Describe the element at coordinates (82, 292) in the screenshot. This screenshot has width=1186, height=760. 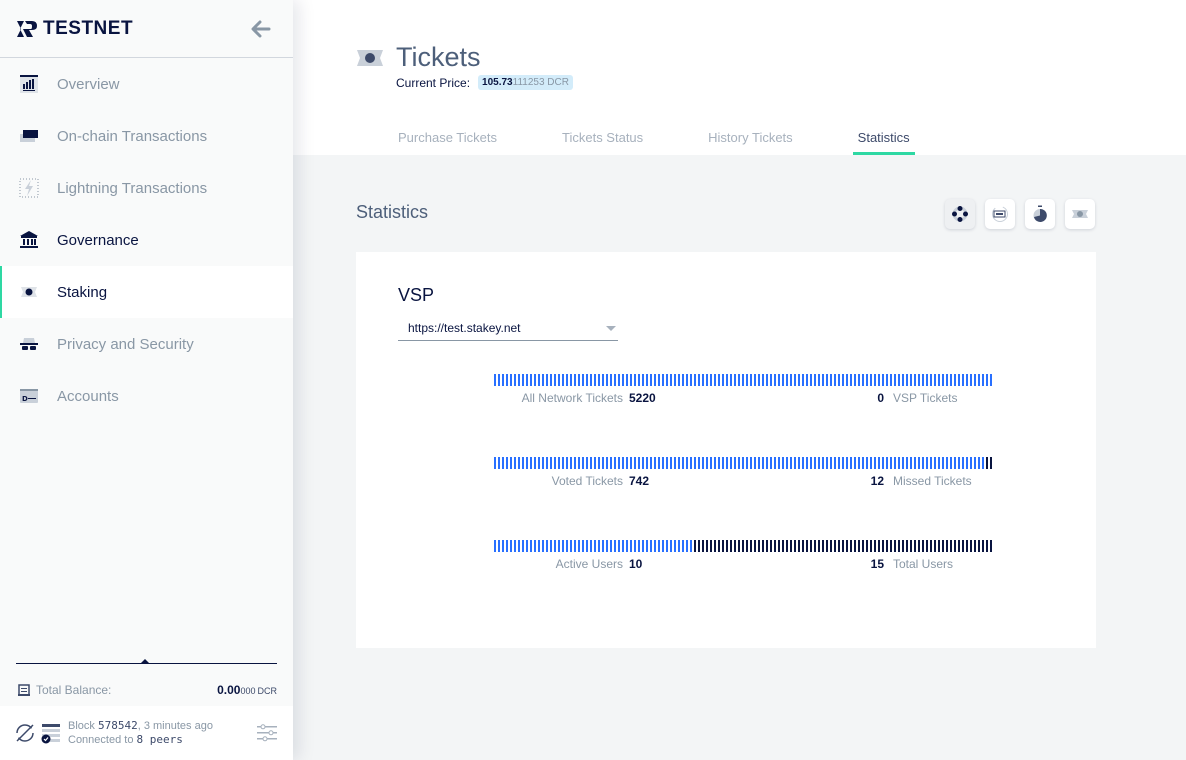
I see `sidebar-item-label: Staking` at that location.